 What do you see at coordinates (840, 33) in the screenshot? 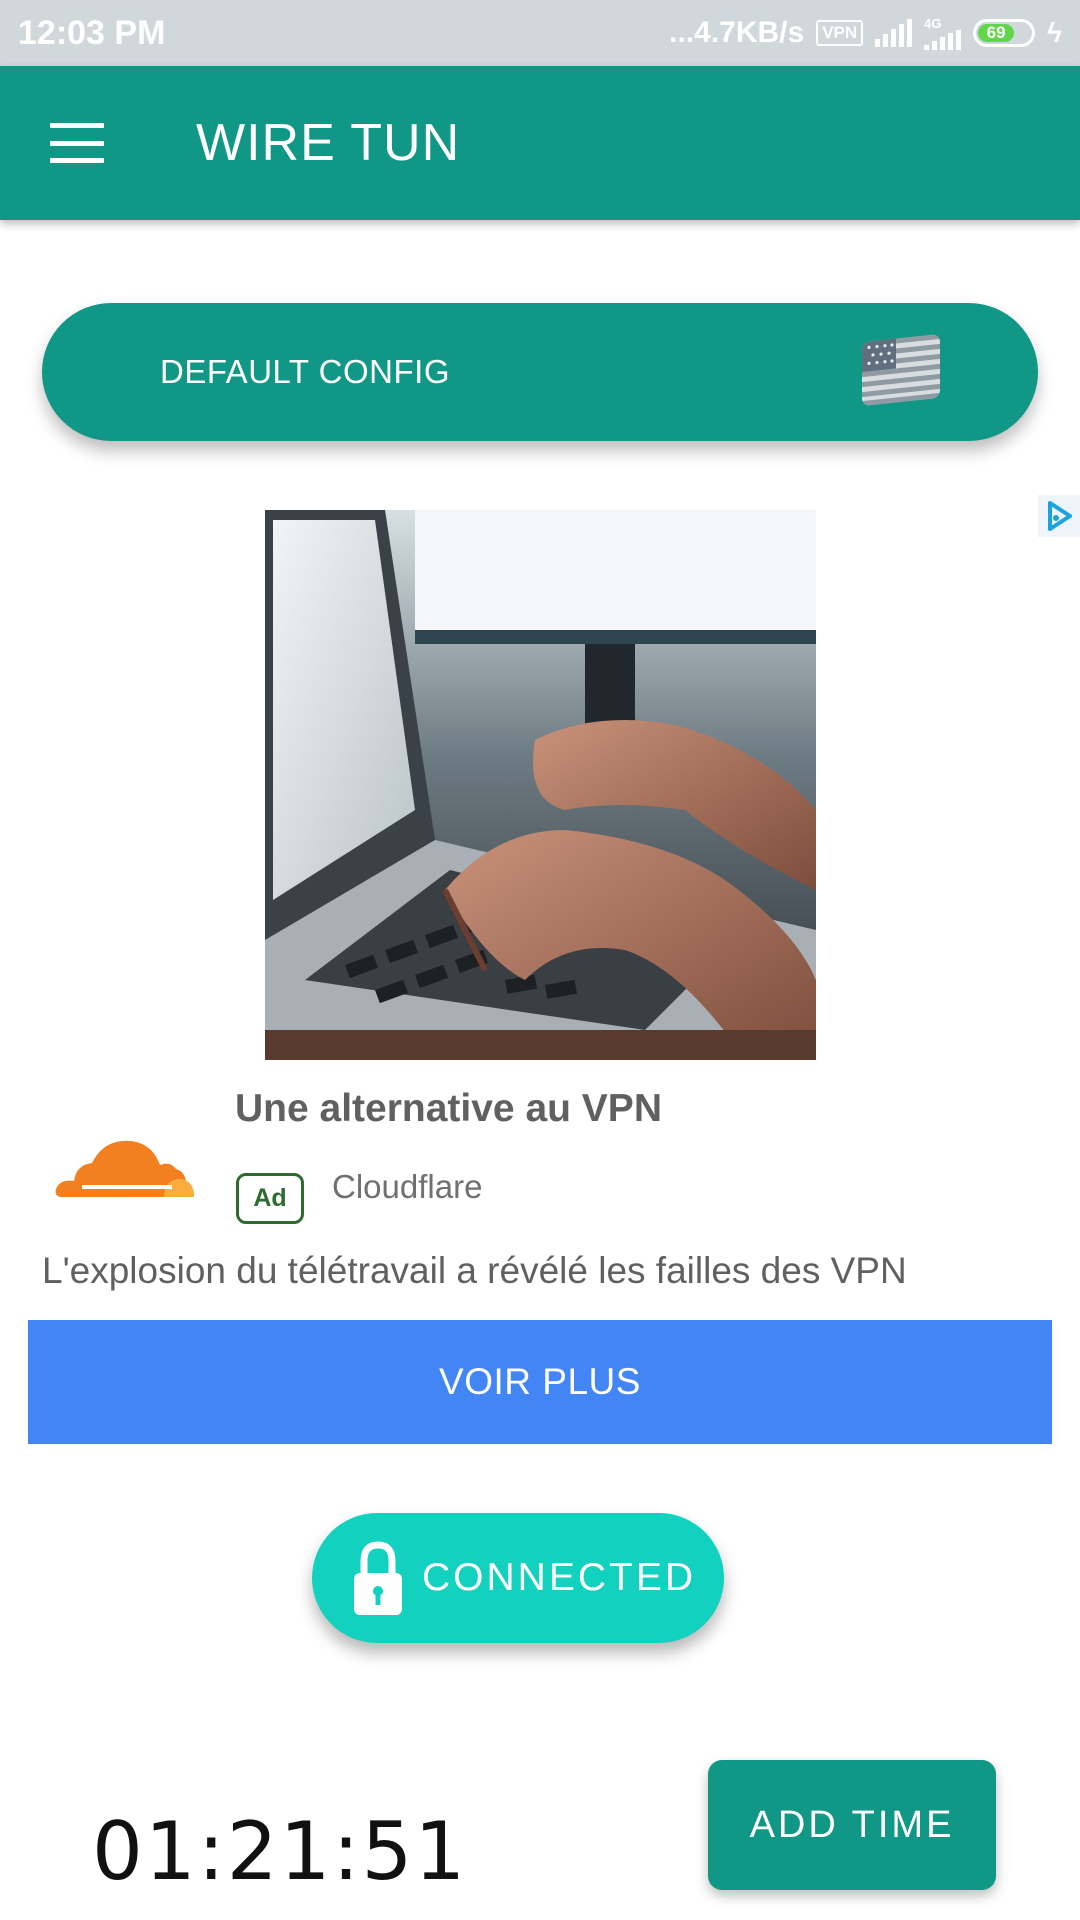
I see `vpn-icon: VPN` at bounding box center [840, 33].